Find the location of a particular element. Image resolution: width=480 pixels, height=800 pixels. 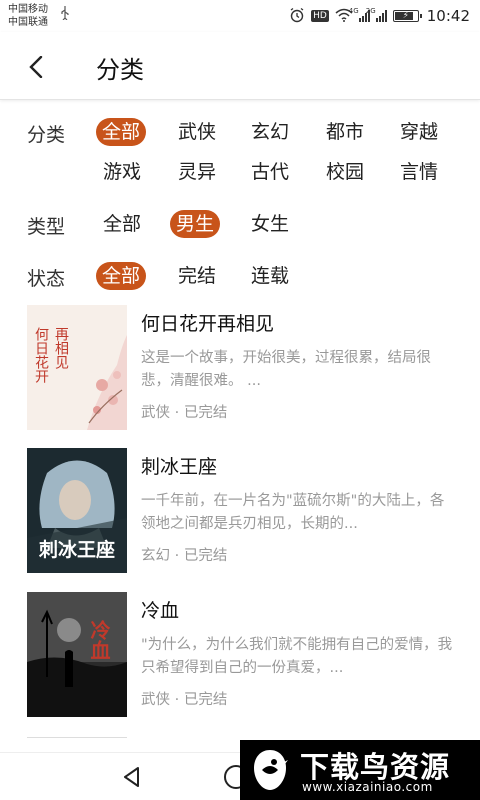

svg-text: 刺冰王座 is located at coordinates (77, 549).